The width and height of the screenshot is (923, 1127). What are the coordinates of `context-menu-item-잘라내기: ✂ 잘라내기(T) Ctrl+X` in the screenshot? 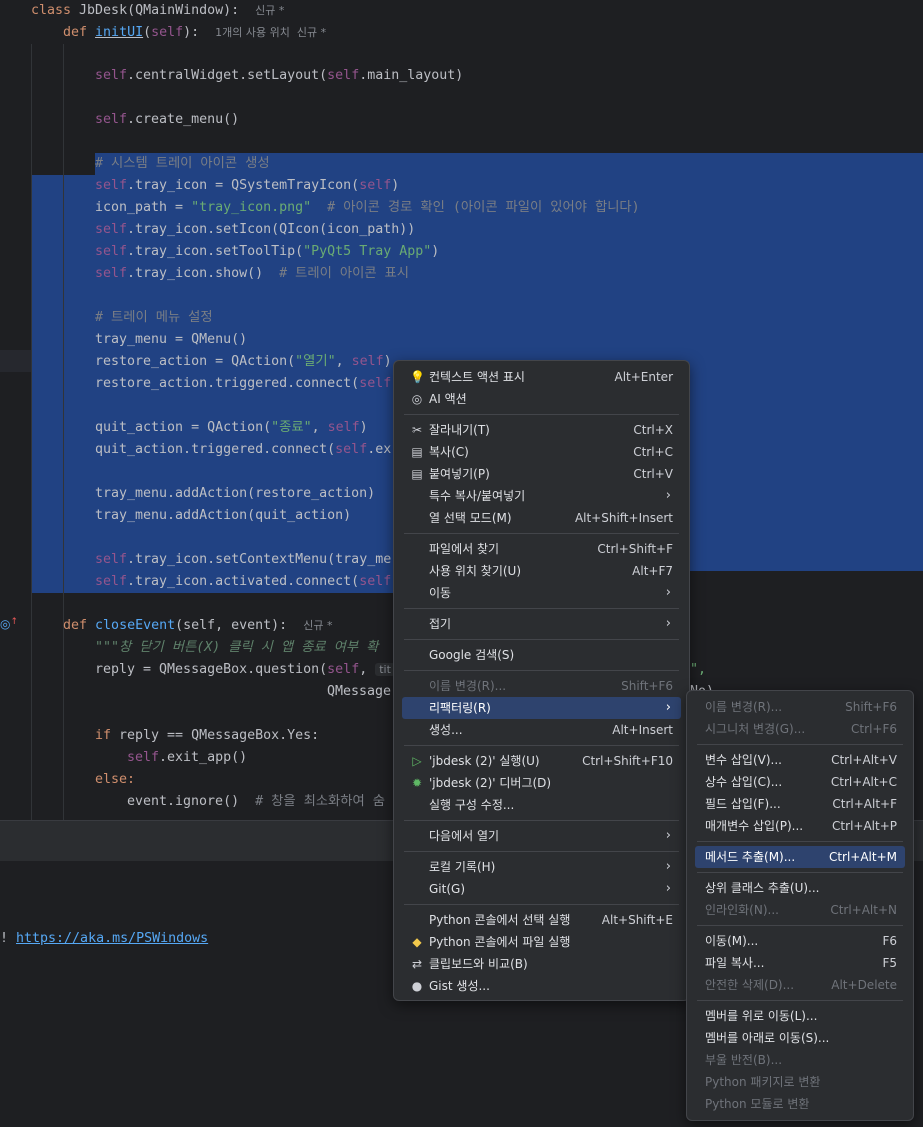 It's located at (541, 430).